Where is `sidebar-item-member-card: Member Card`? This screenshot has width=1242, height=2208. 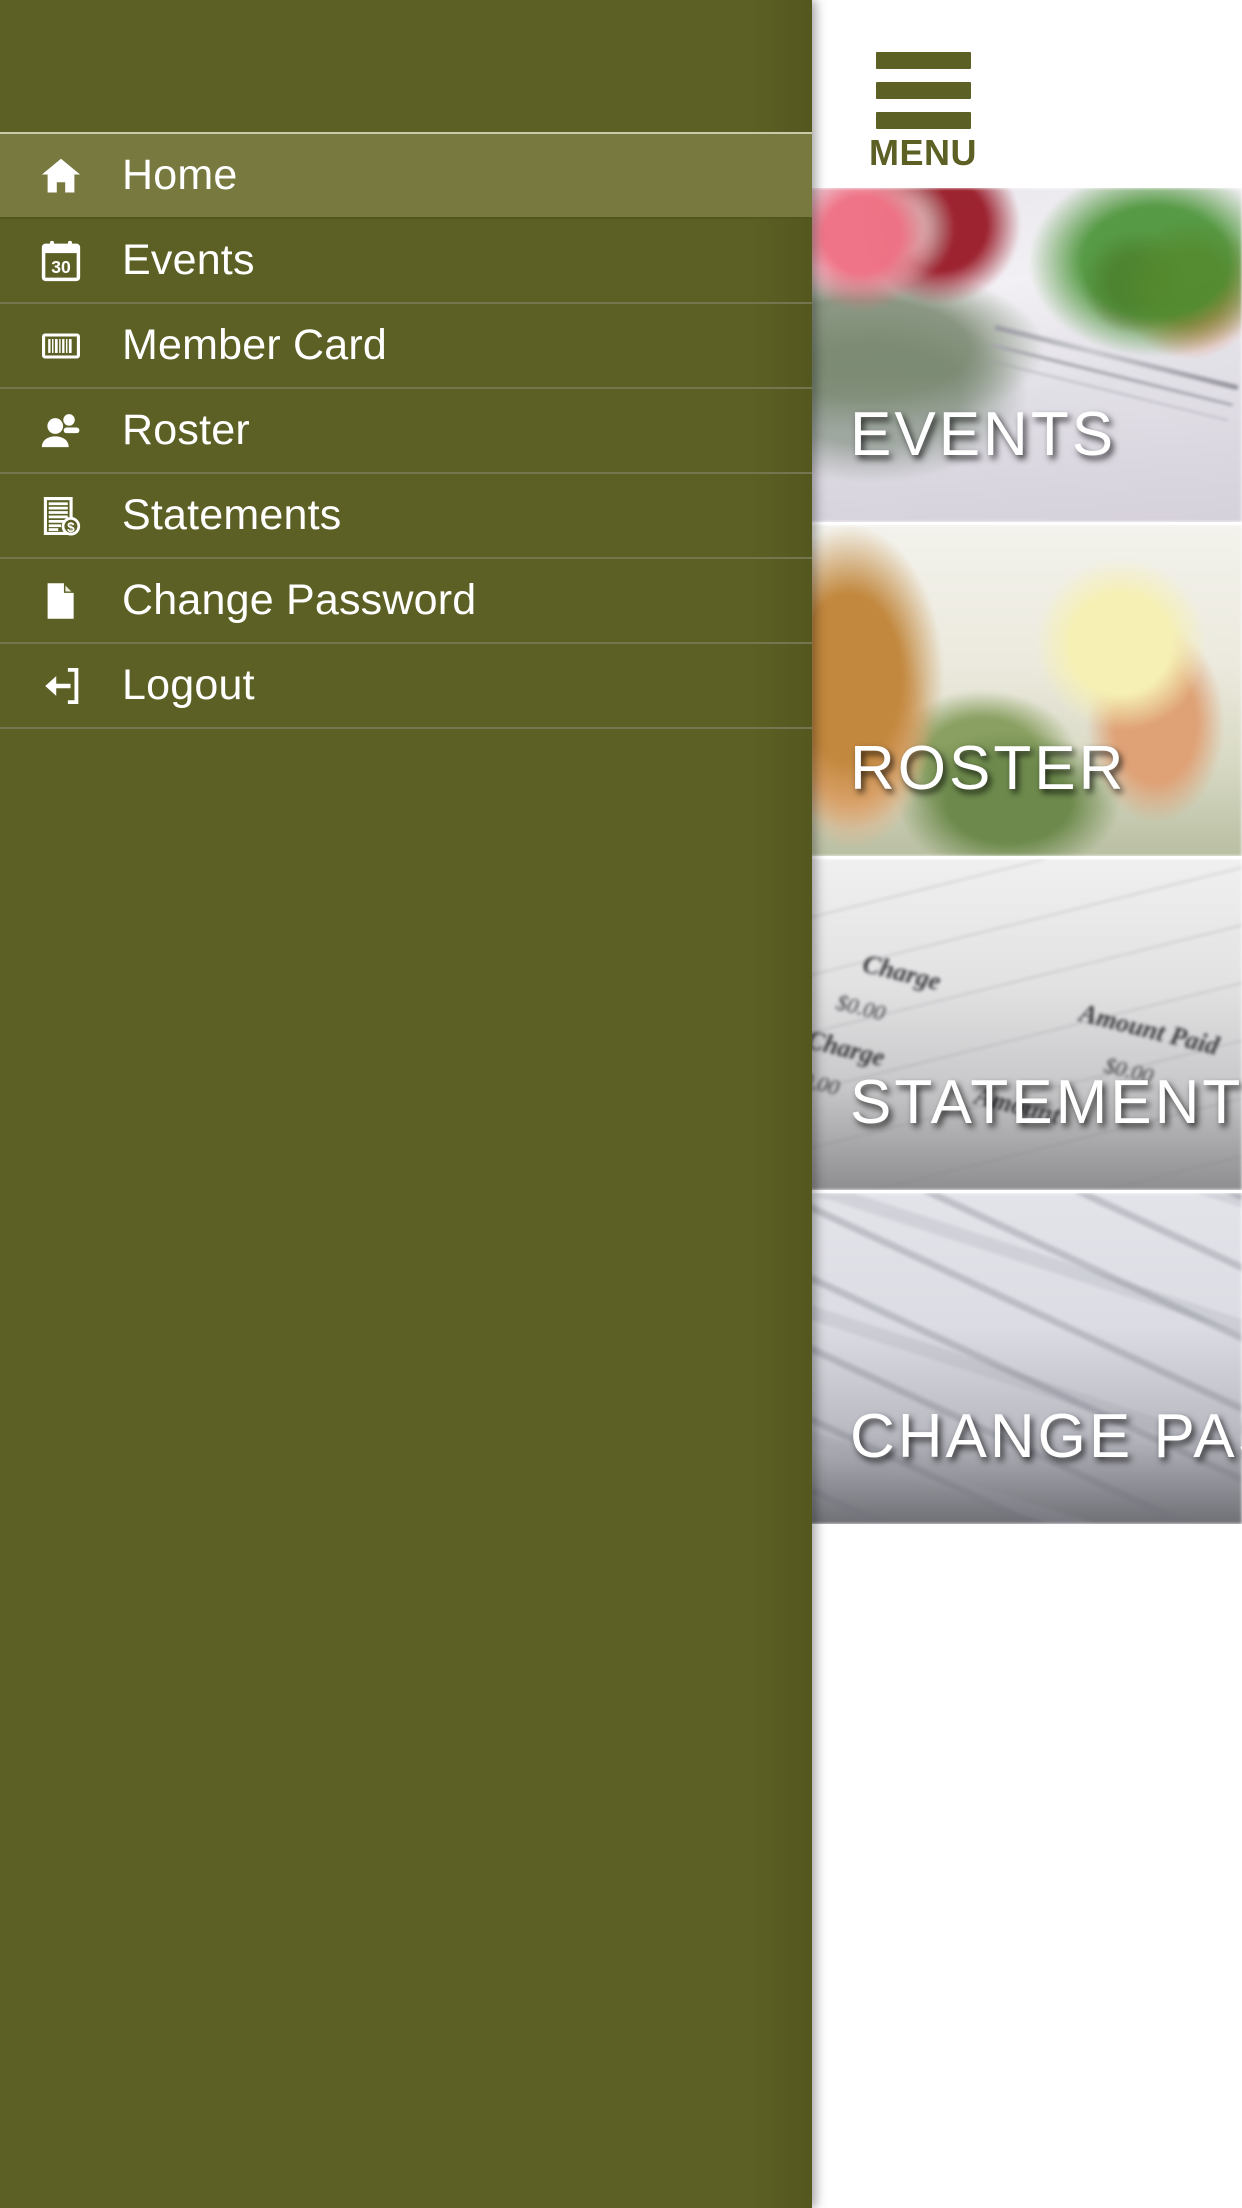 sidebar-item-member-card: Member Card is located at coordinates (406, 346).